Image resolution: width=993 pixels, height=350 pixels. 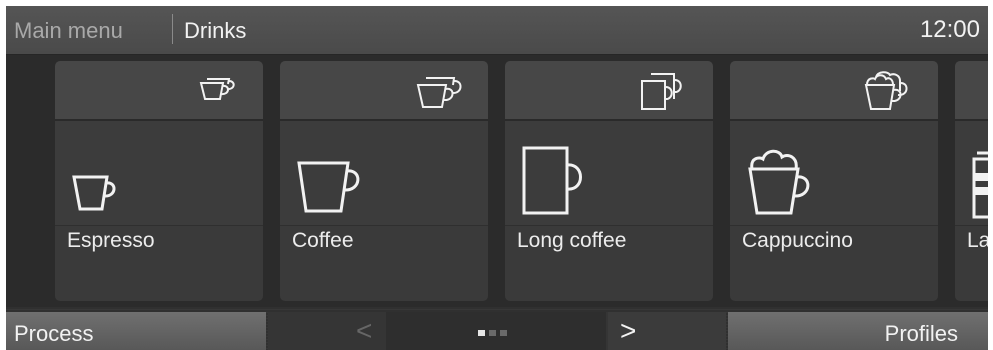 I want to click on header-divider, so click(x=172, y=29).